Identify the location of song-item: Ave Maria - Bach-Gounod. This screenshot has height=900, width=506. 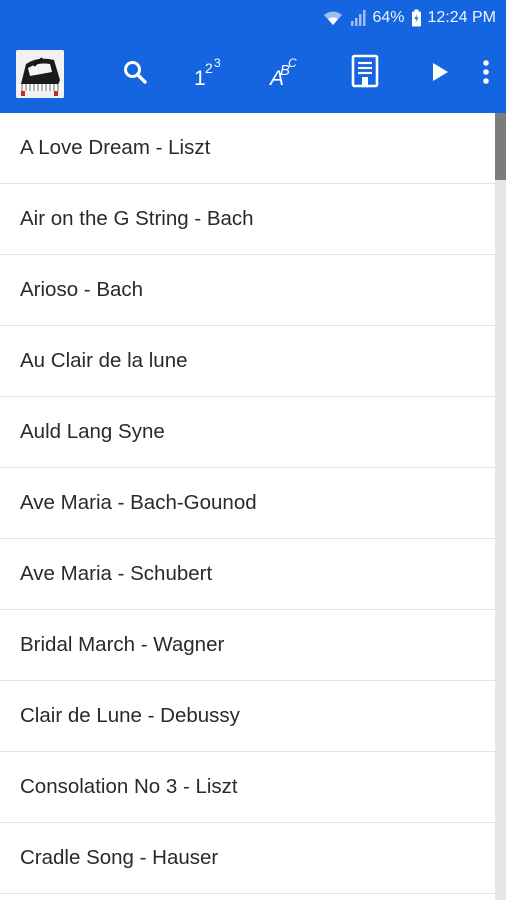
(247, 503).